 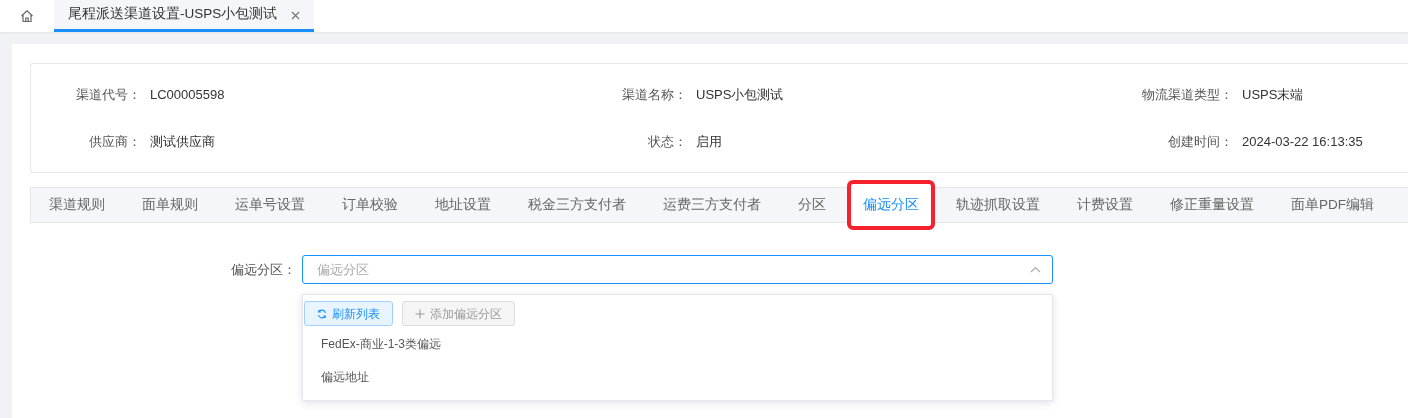 I want to click on info-value: 2024-03-22 16:13:35, so click(x=1302, y=142).